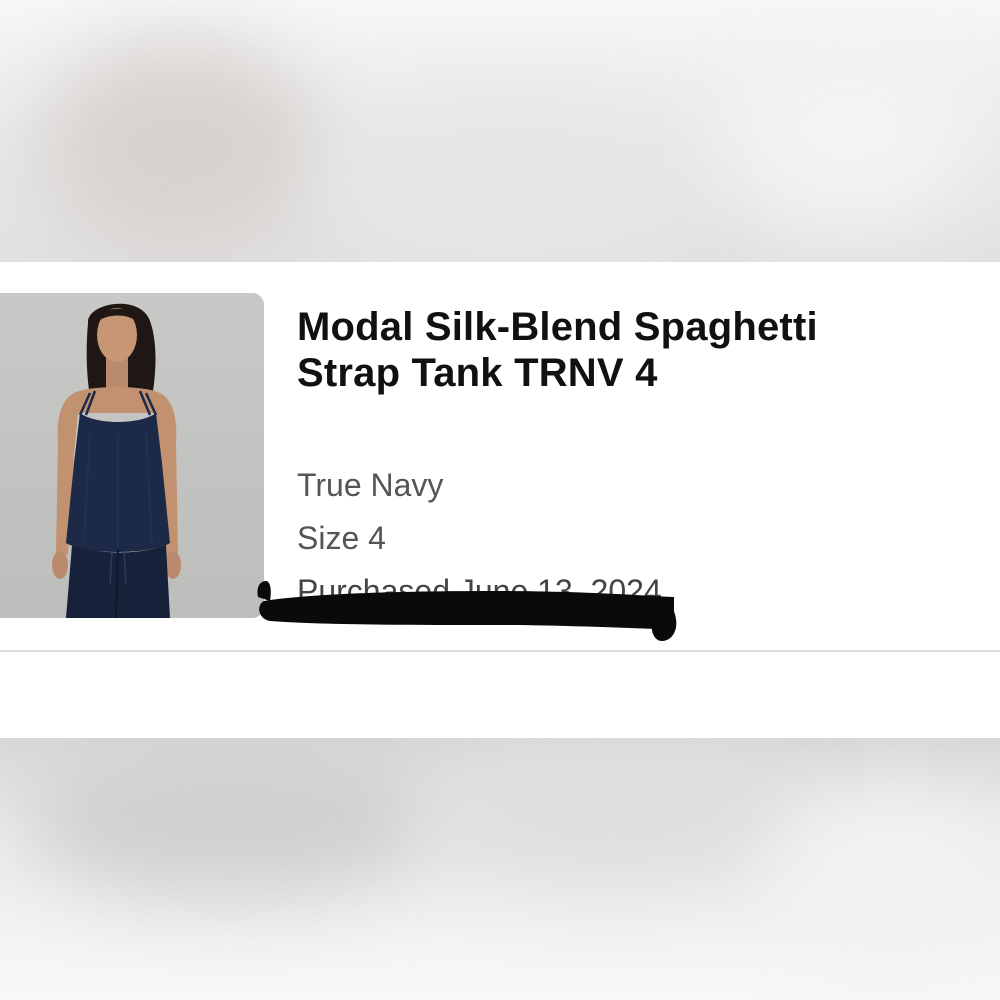 This screenshot has width=1000, height=1000. I want to click on model-wearing-tank-illustration, so click(132, 455).